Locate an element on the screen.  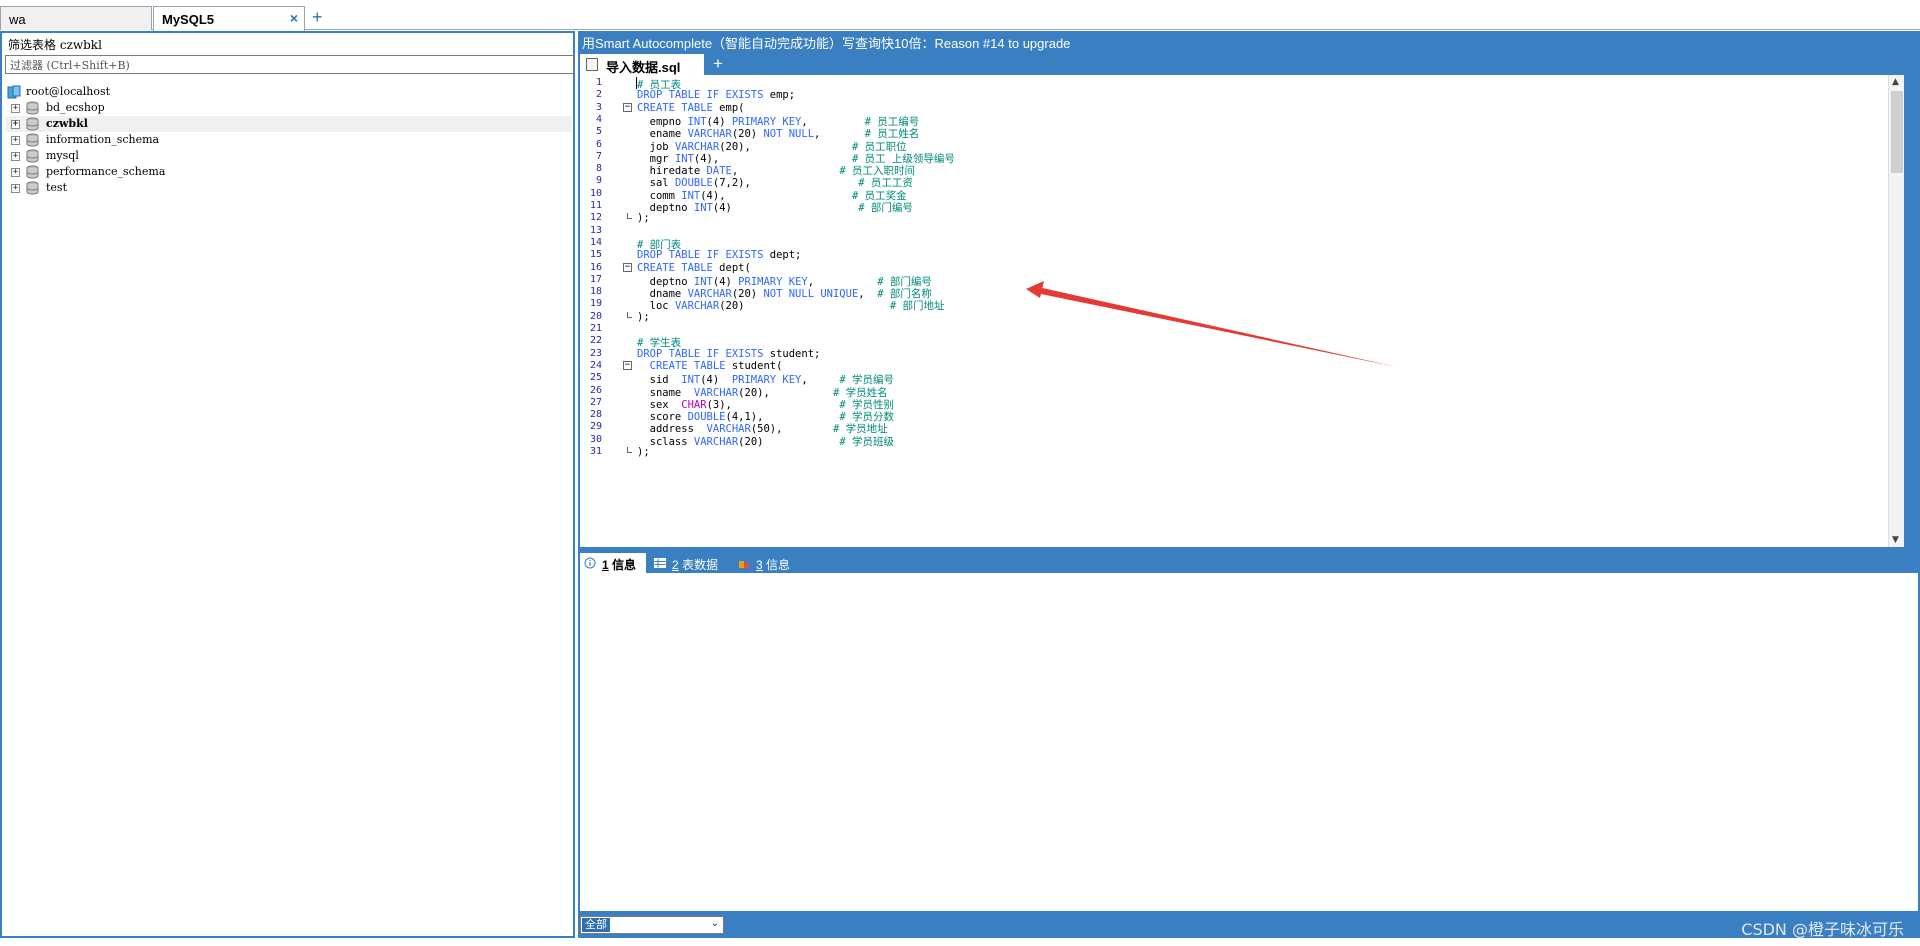
code-line: DROP TABLE IF EXISTS dept; is located at coordinates (719, 255).